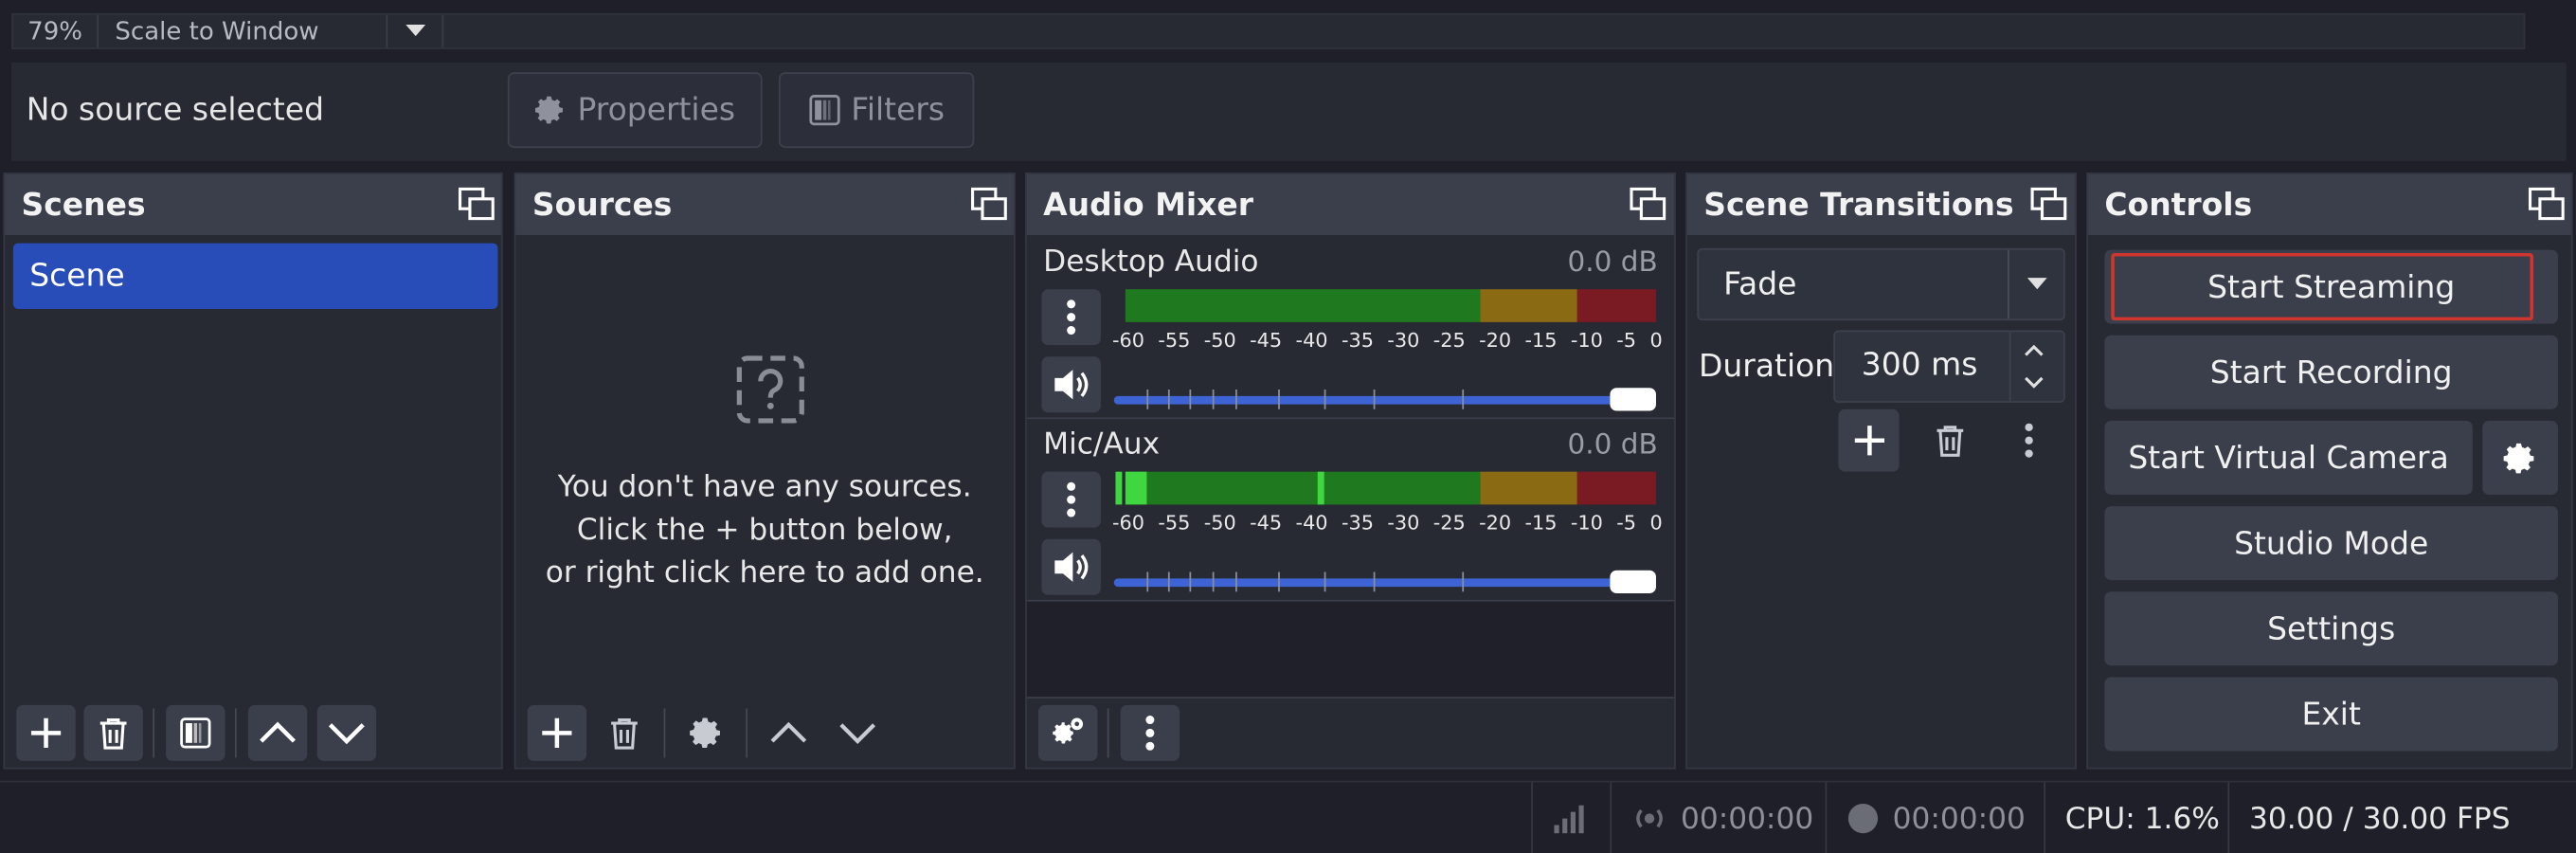 This screenshot has width=2576, height=853. What do you see at coordinates (2034, 382) in the screenshot?
I see `spin-down-icon` at bounding box center [2034, 382].